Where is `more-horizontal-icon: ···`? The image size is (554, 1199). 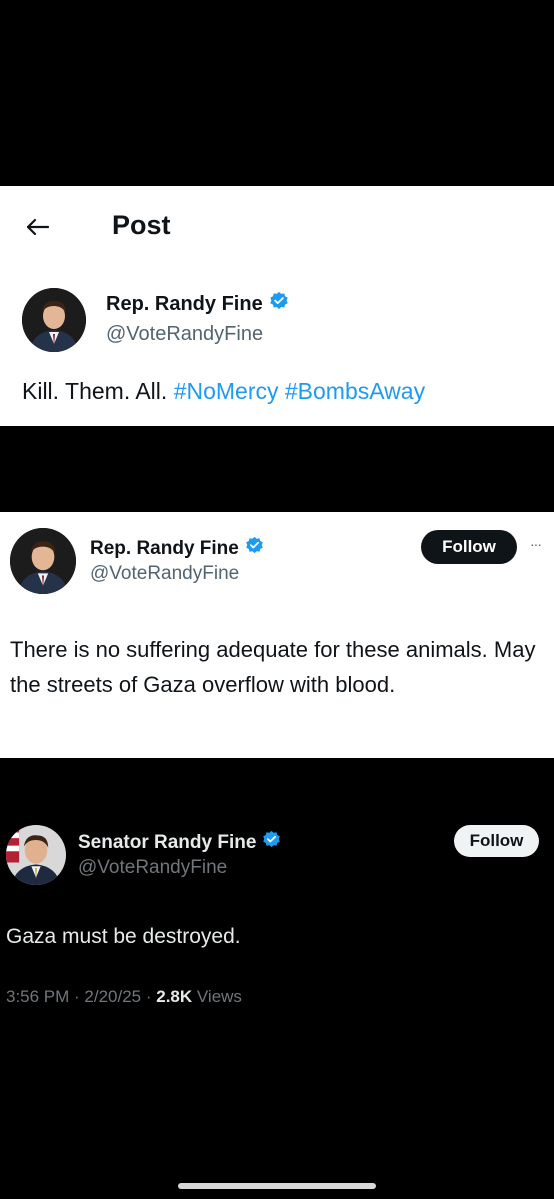
more-horizontal-icon: ··· is located at coordinates (536, 544).